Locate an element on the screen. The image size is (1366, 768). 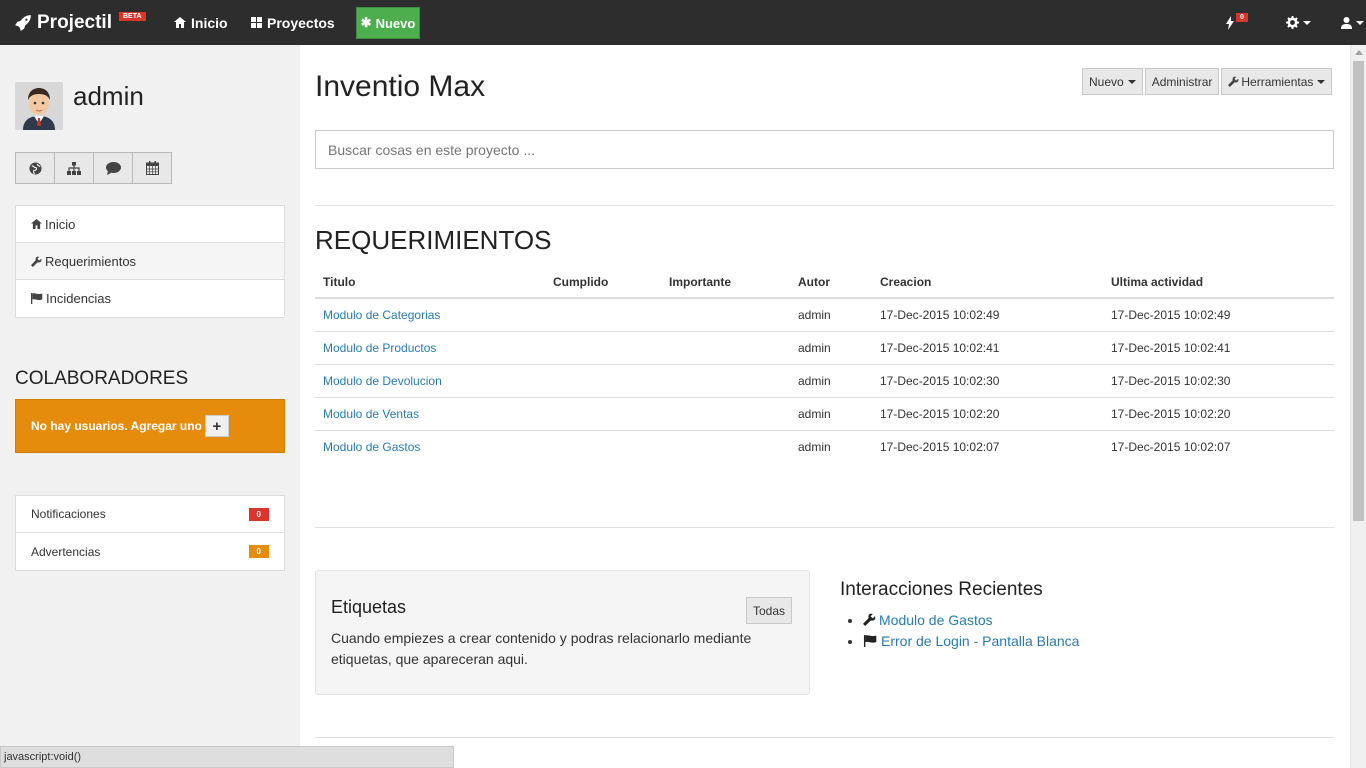
interaction-link: Error de Login - Pantalla Blanca is located at coordinates (980, 641).